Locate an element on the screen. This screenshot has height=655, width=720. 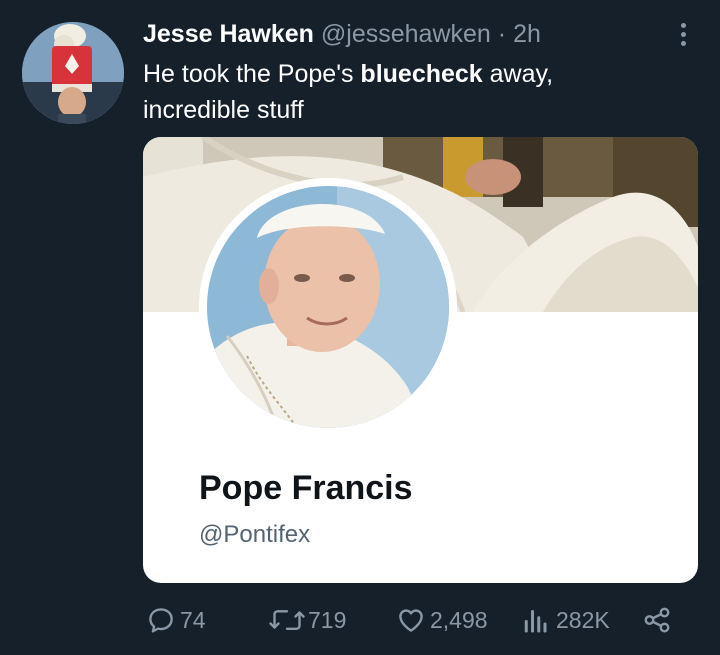
share-icon is located at coordinates (657, 620).